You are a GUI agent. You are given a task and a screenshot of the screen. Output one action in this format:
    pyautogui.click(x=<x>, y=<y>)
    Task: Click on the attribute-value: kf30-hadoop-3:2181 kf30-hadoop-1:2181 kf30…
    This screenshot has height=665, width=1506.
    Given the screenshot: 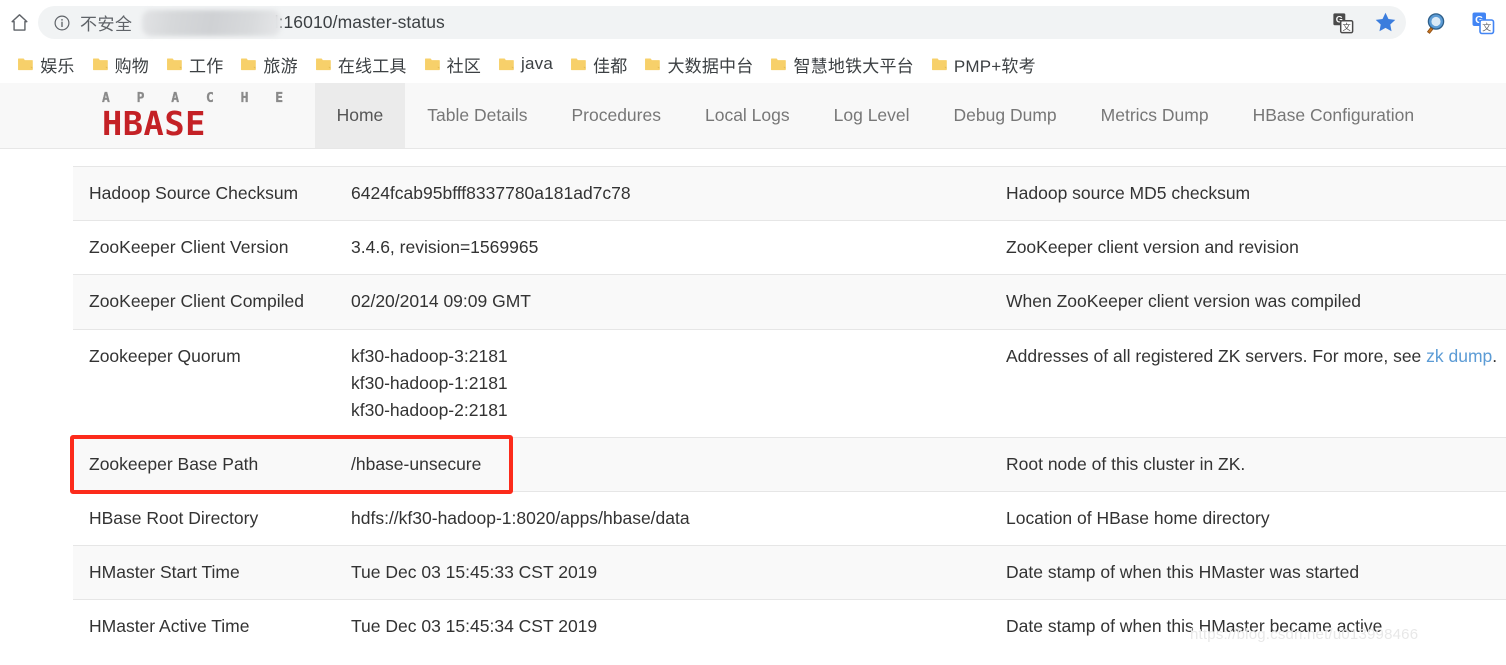 What is the action you would take?
    pyautogui.click(x=662, y=383)
    